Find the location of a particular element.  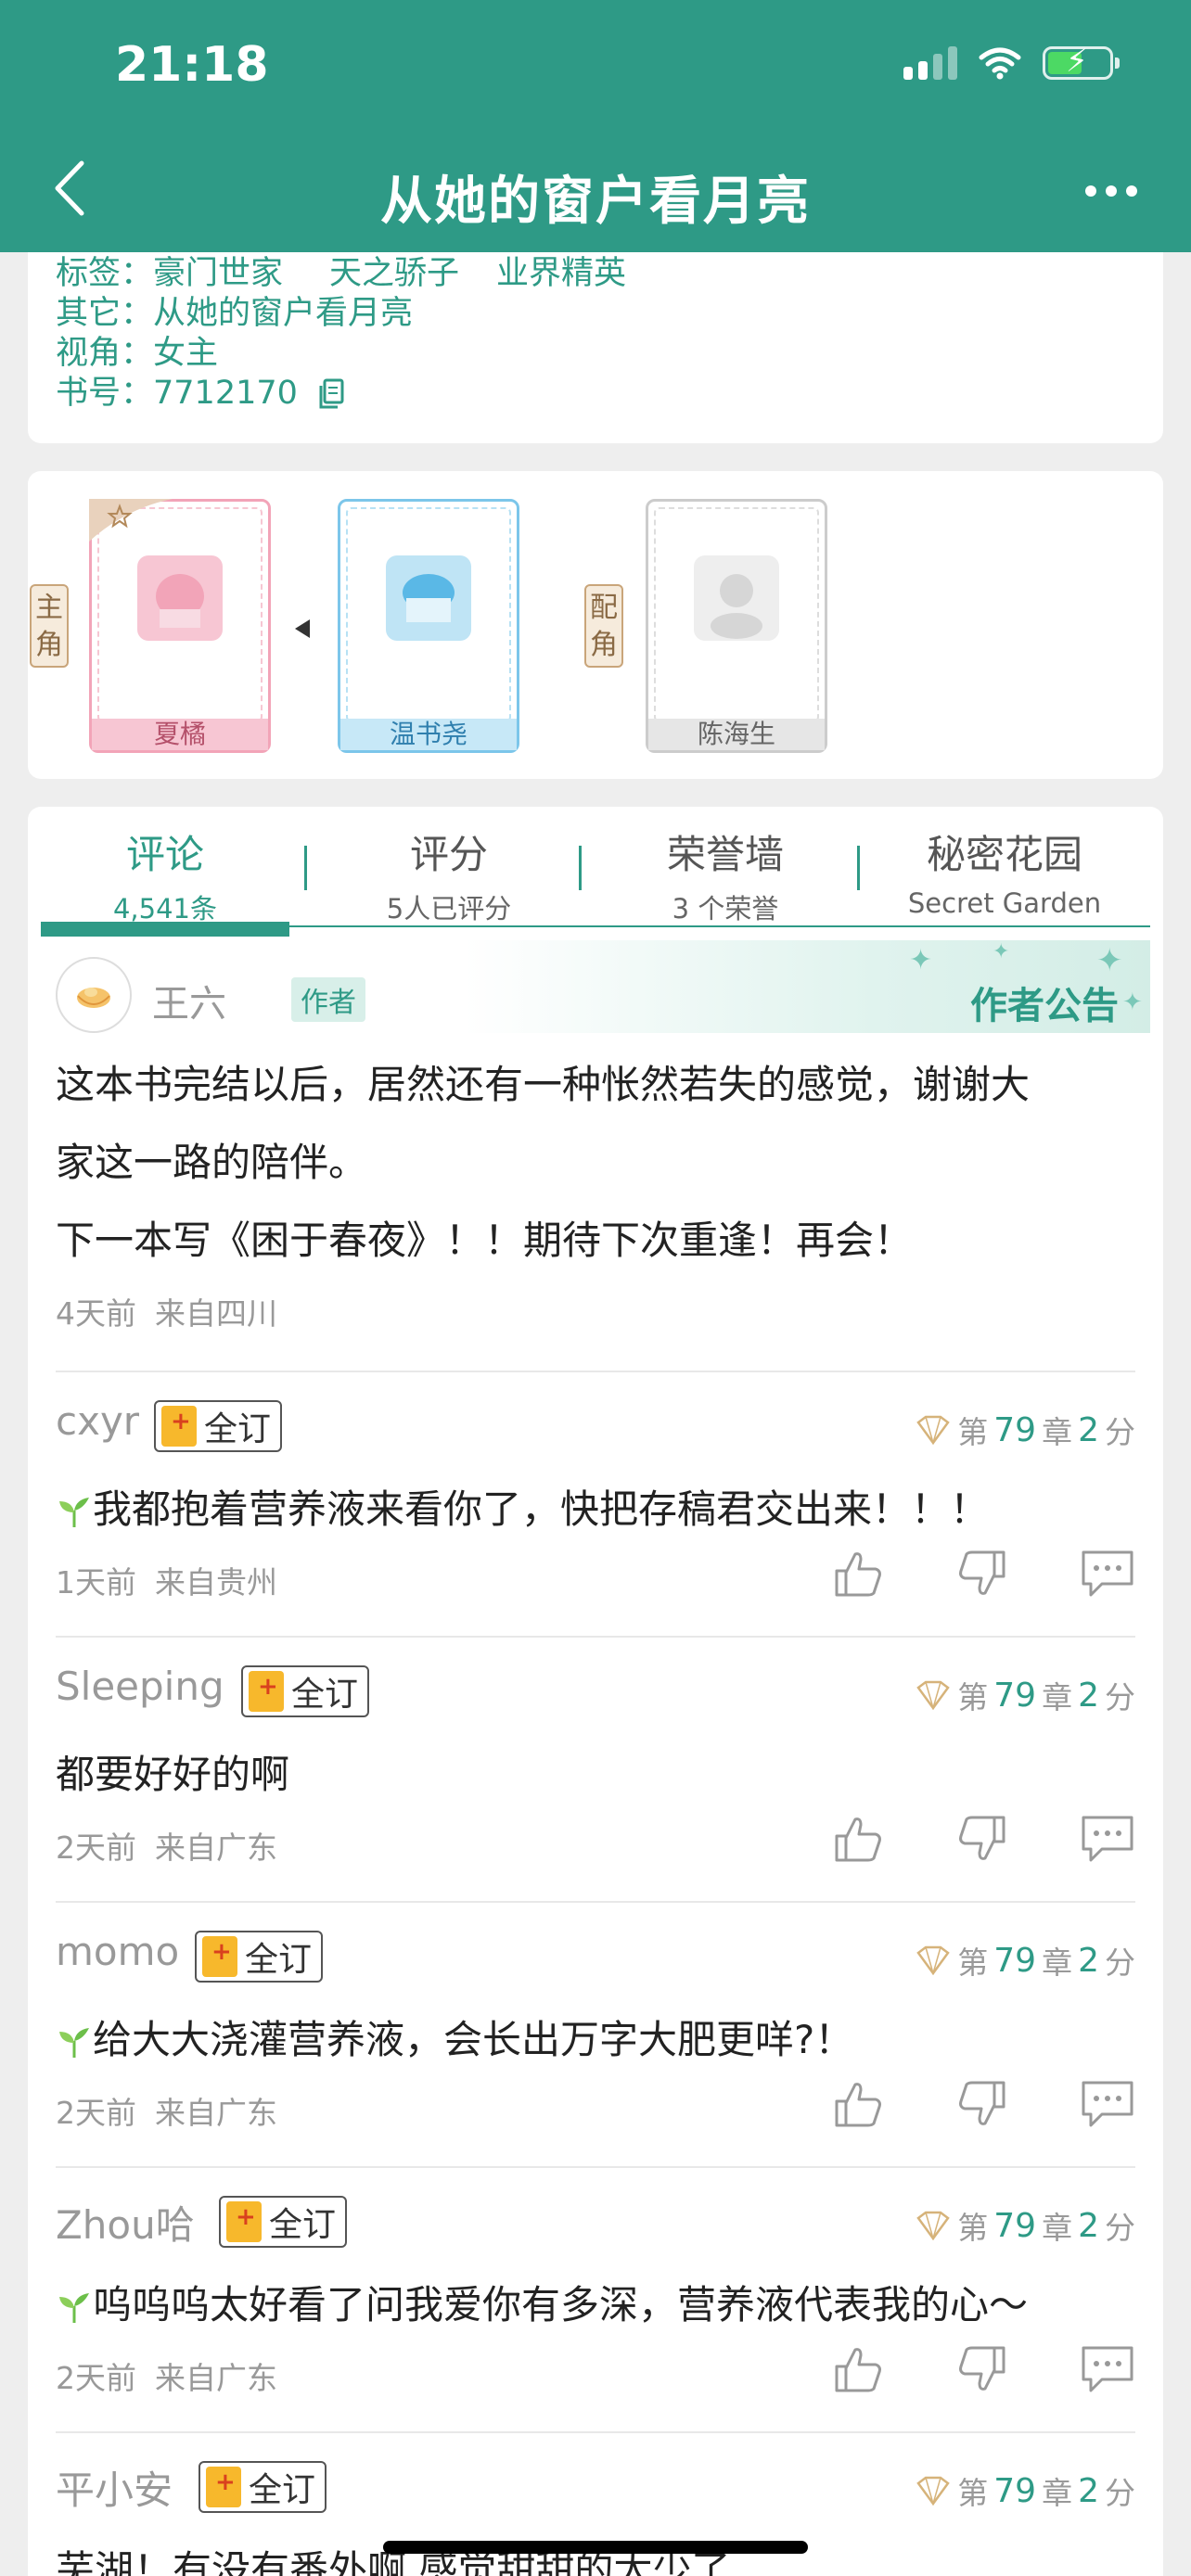

author-avatar is located at coordinates (94, 995).